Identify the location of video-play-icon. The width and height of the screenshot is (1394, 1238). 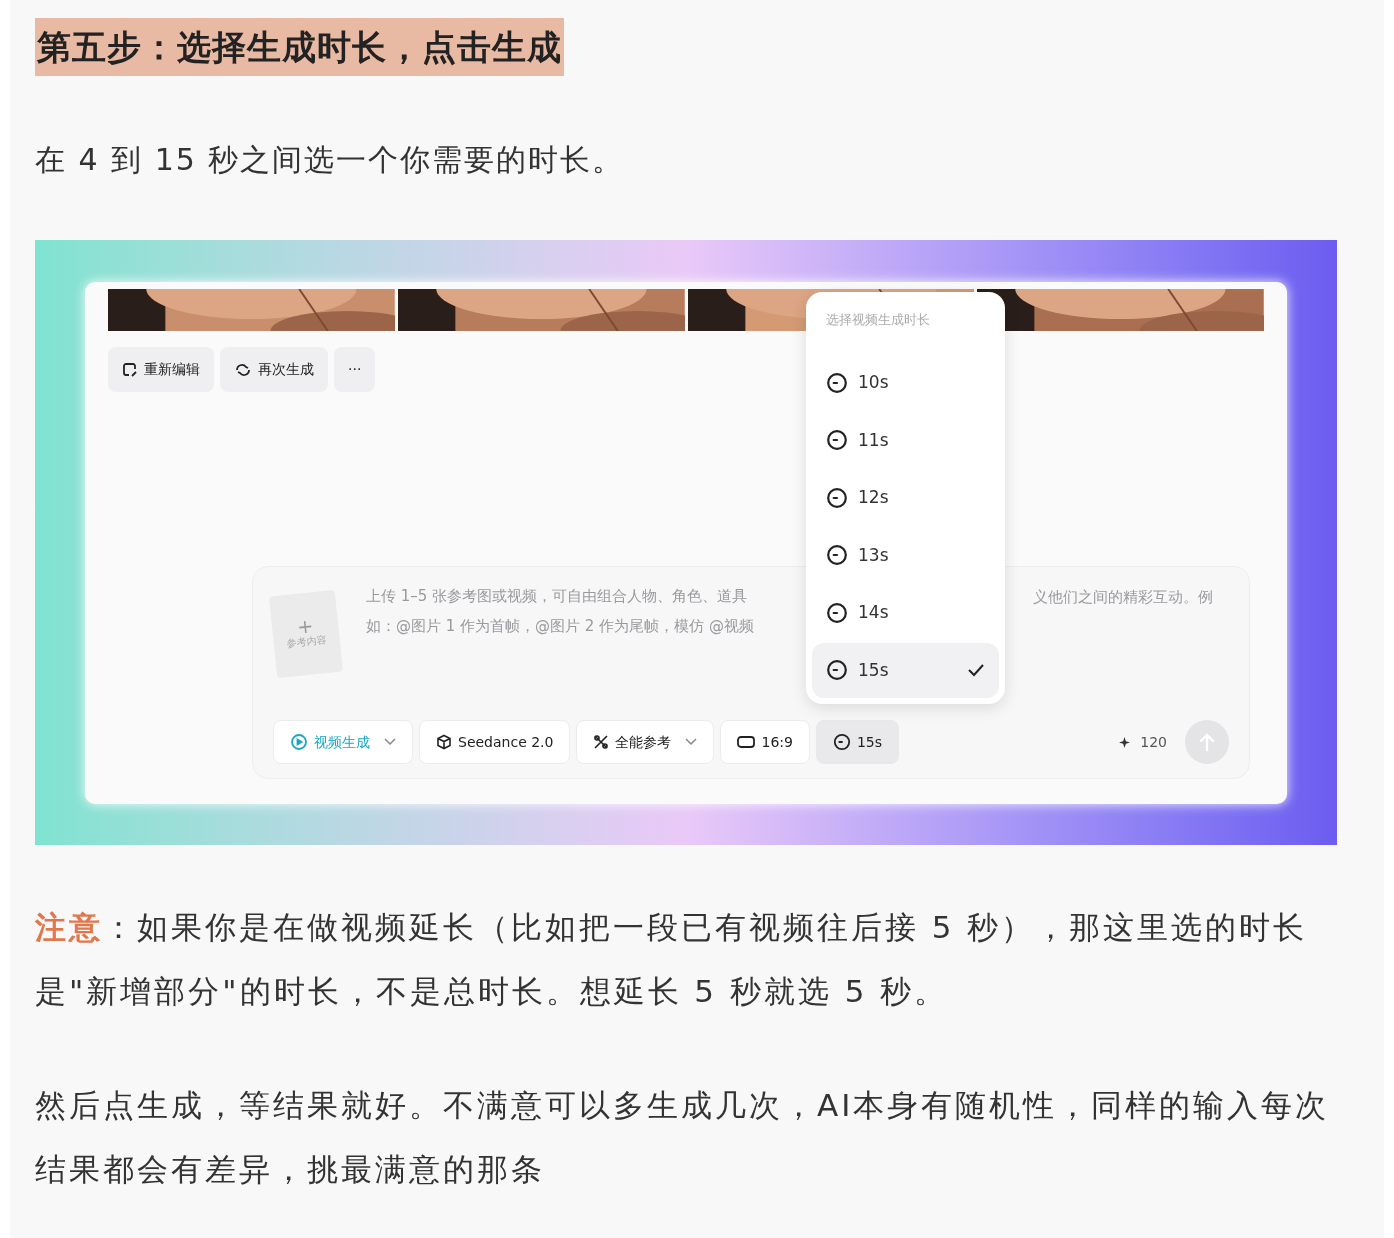
(299, 742).